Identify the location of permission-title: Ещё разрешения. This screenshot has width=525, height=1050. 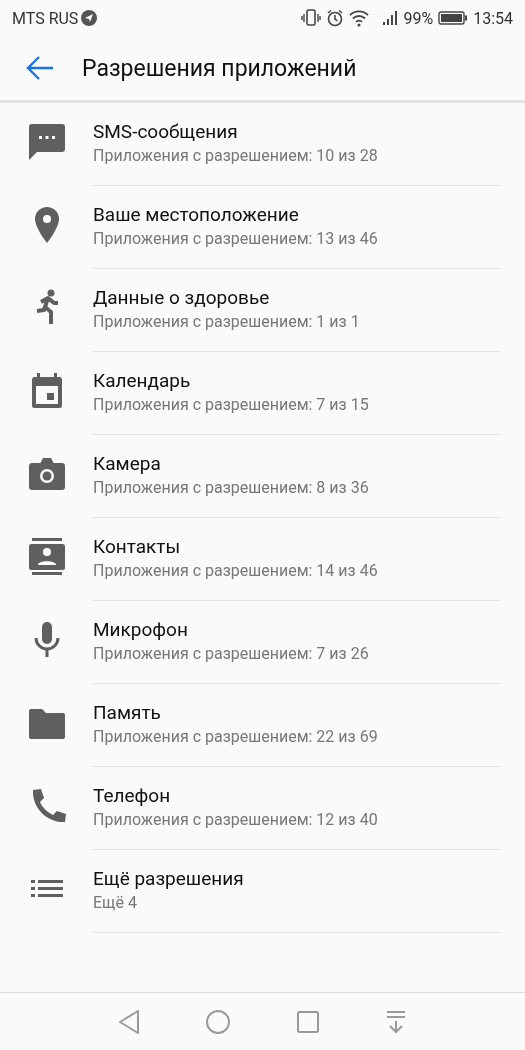
(168, 878).